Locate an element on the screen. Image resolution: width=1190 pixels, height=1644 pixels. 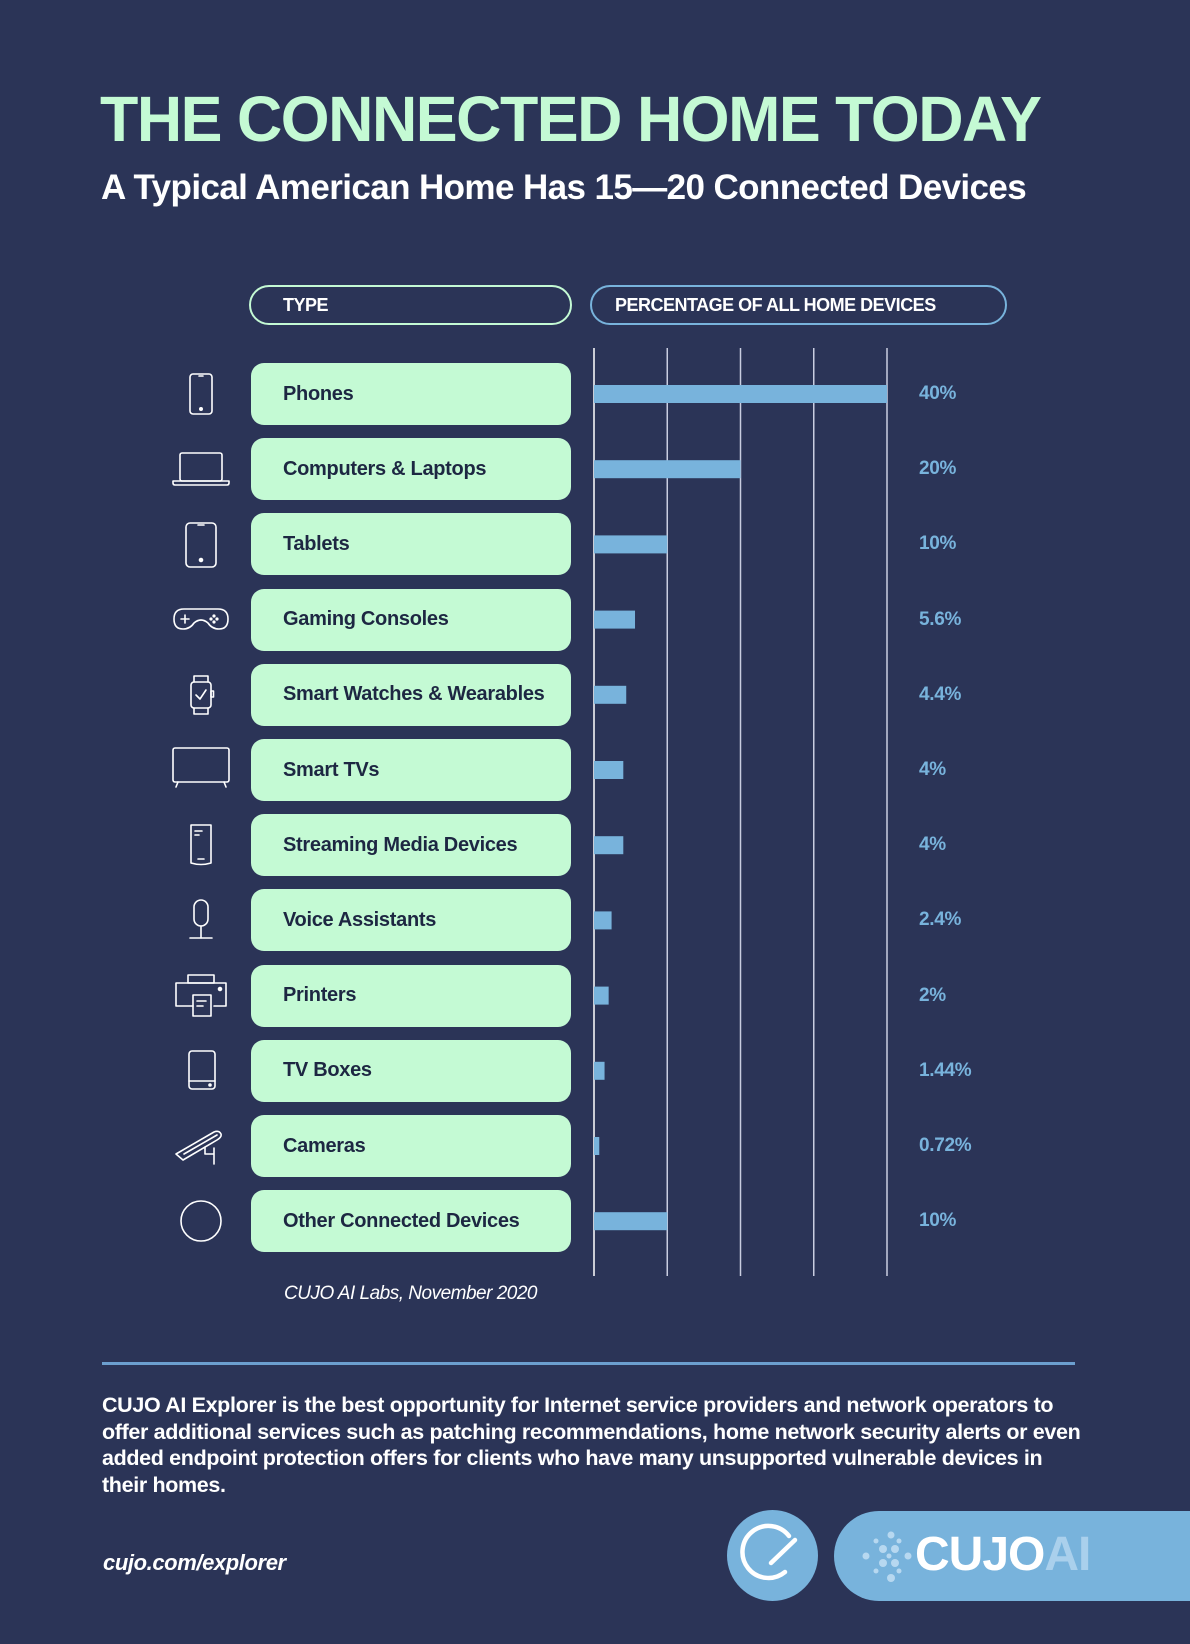
category-label: TV Boxes is located at coordinates (411, 1070).